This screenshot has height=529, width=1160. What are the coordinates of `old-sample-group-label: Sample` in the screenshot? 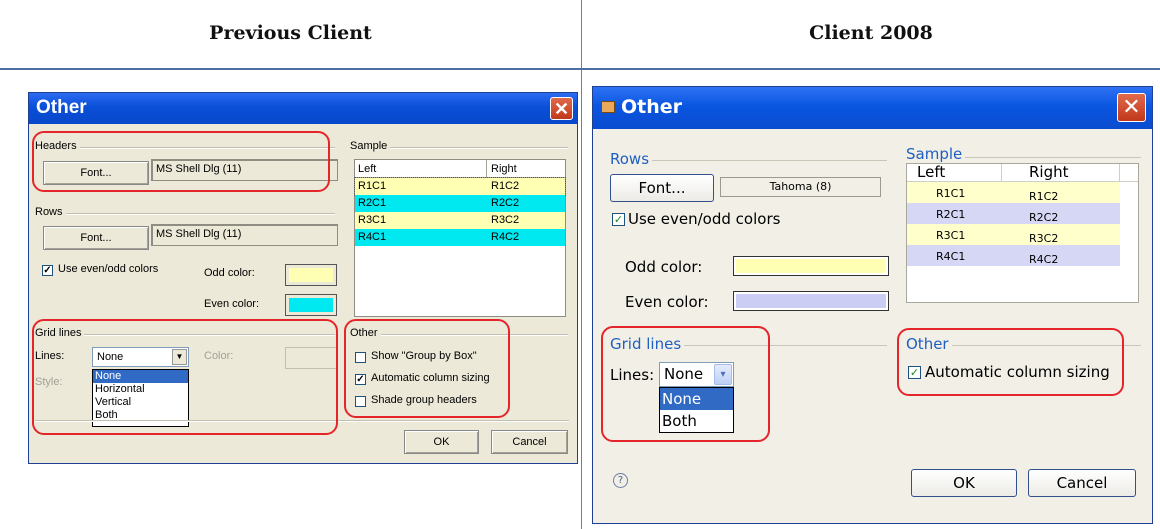 It's located at (370, 146).